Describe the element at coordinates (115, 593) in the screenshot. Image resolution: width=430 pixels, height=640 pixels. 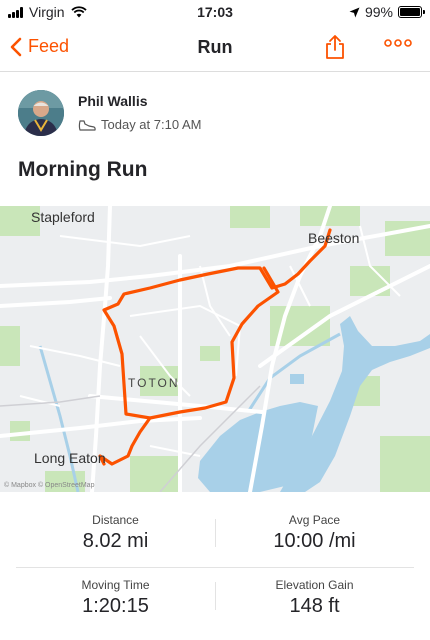
I see `stat-moving-time: Moving Time 1:20:15` at that location.